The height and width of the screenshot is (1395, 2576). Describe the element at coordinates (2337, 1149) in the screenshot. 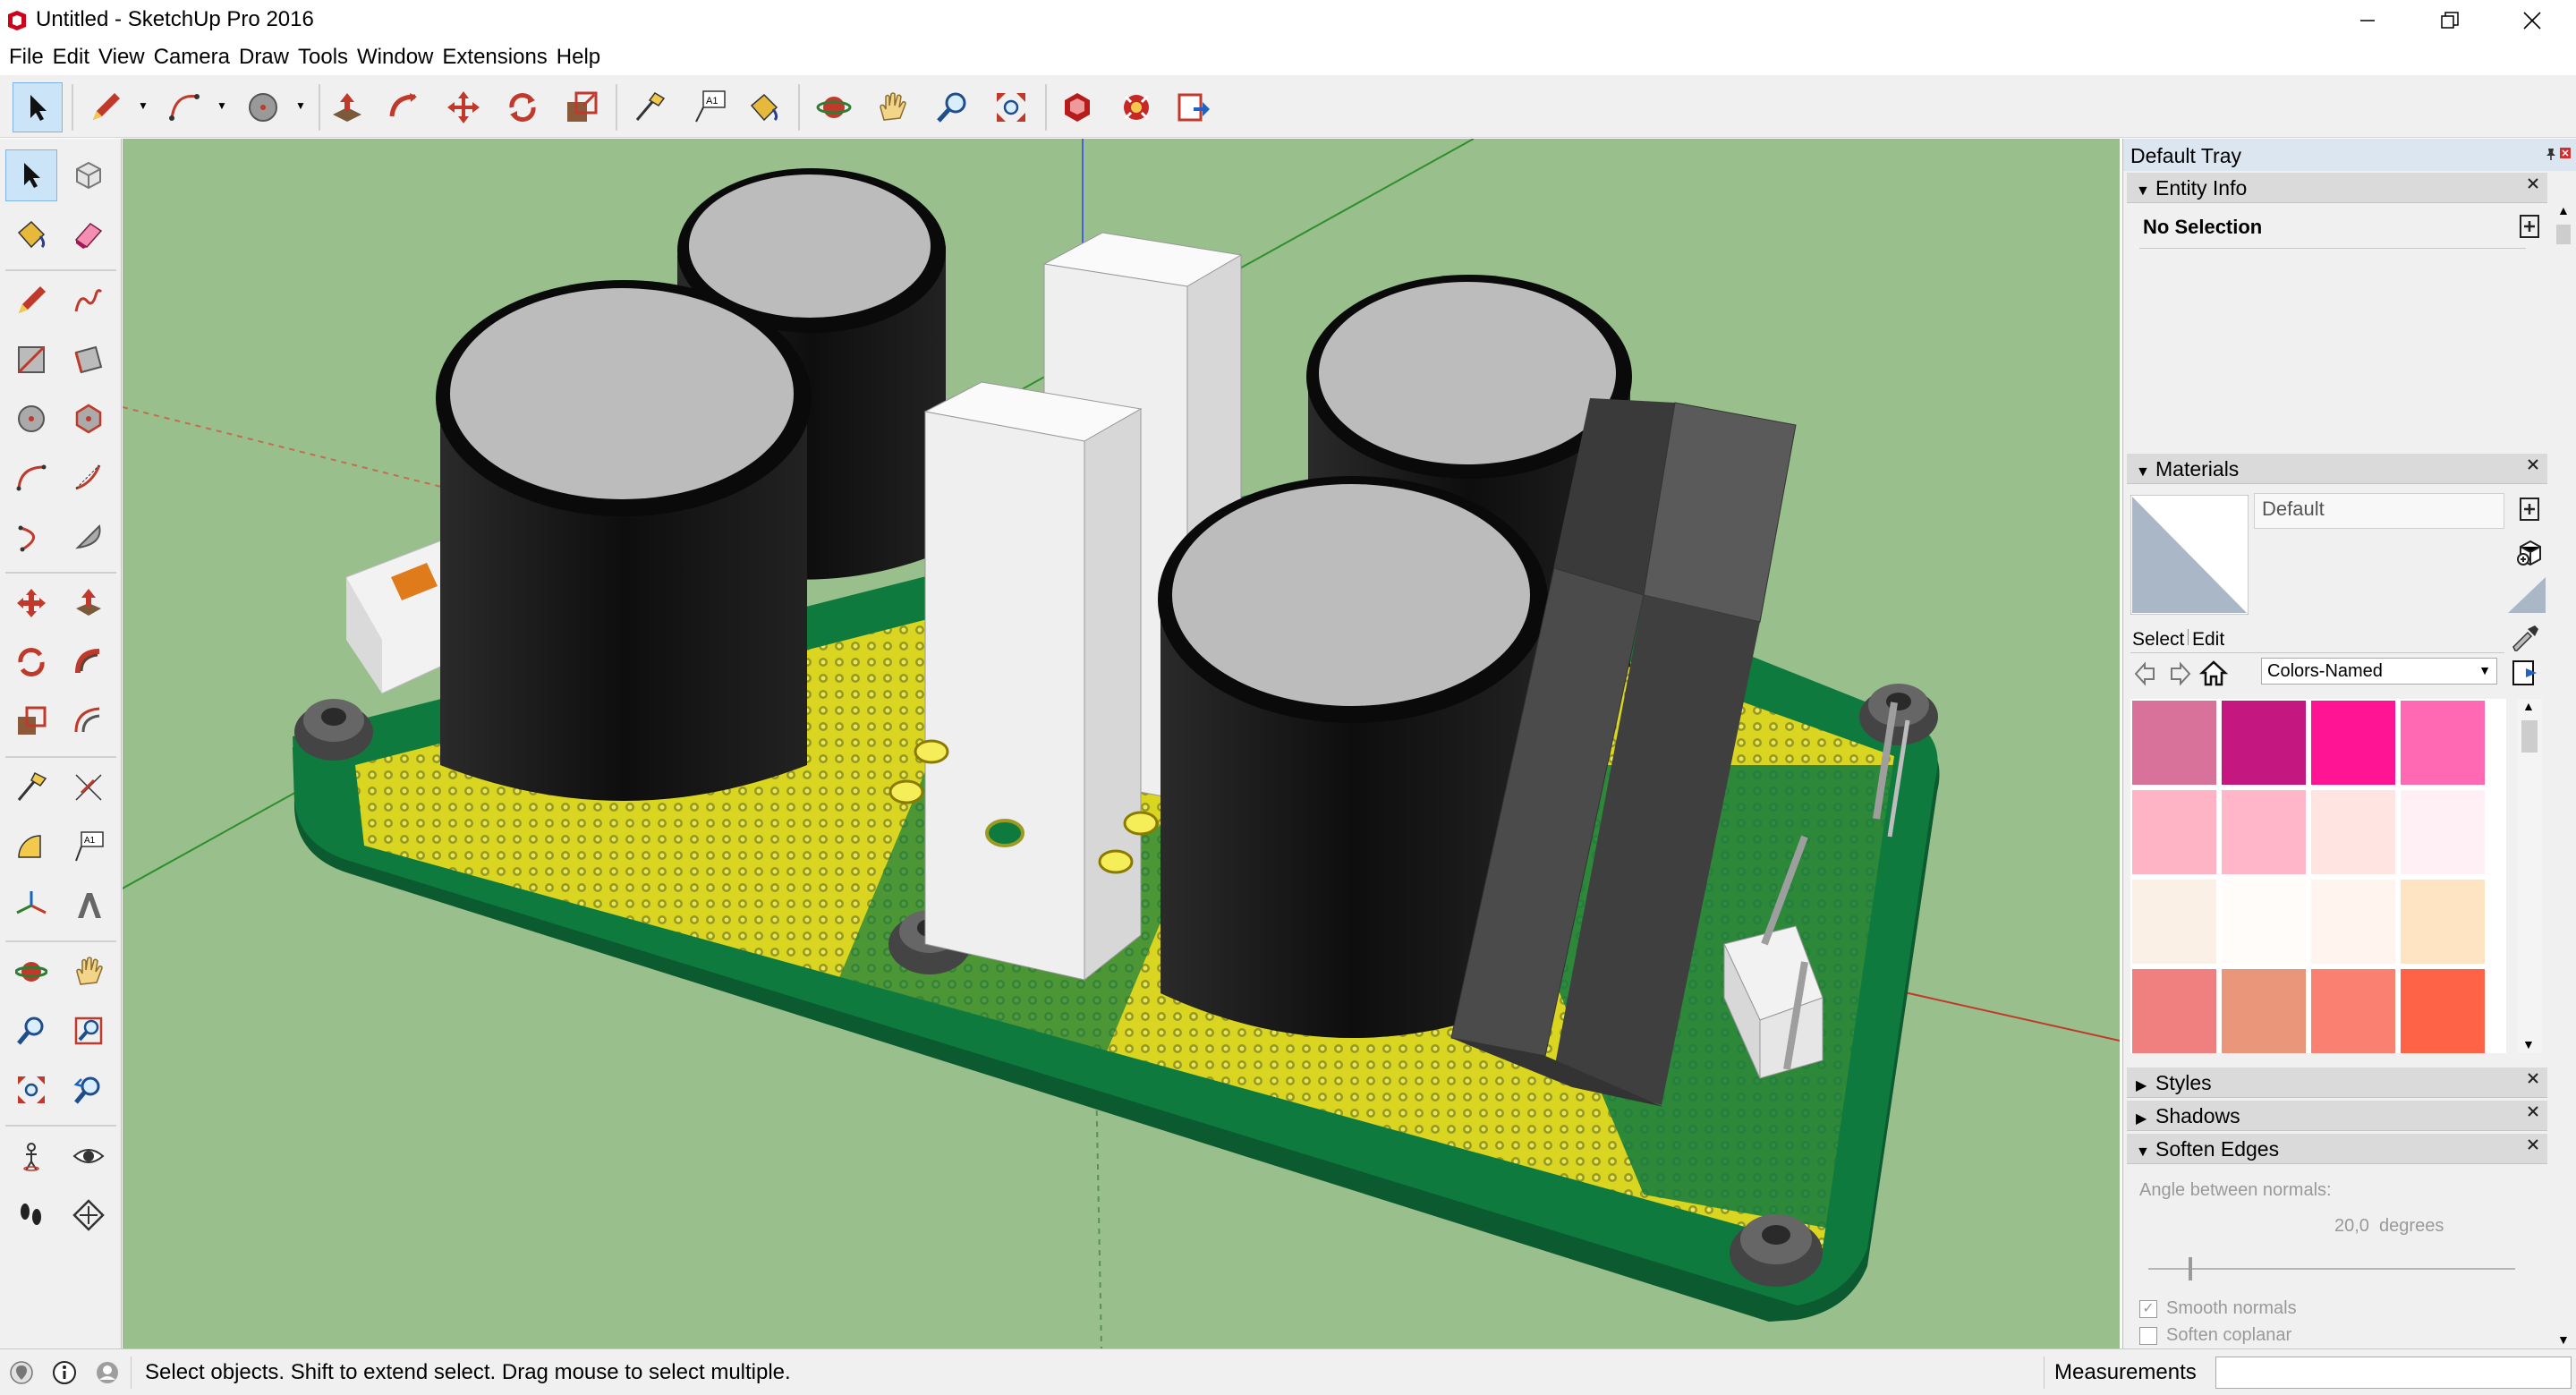

I see `soften-edges-header: ▼ Soften Edges` at that location.